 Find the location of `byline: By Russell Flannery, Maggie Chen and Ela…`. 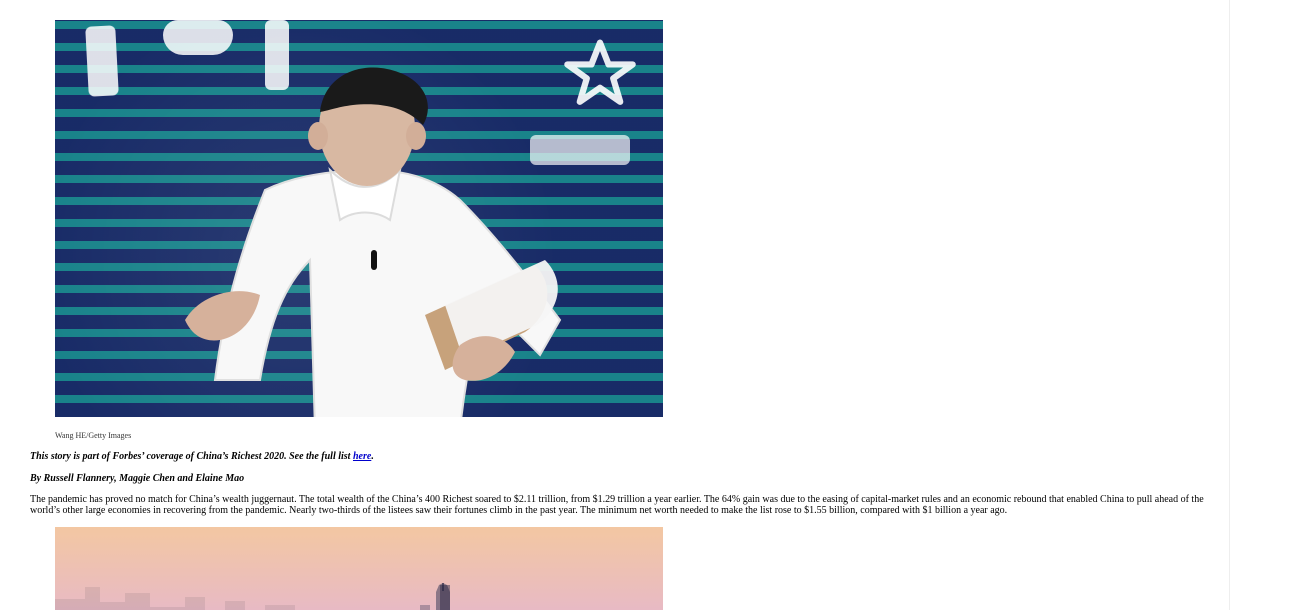

byline: By Russell Flannery, Maggie Chen and Ela… is located at coordinates (137, 478).